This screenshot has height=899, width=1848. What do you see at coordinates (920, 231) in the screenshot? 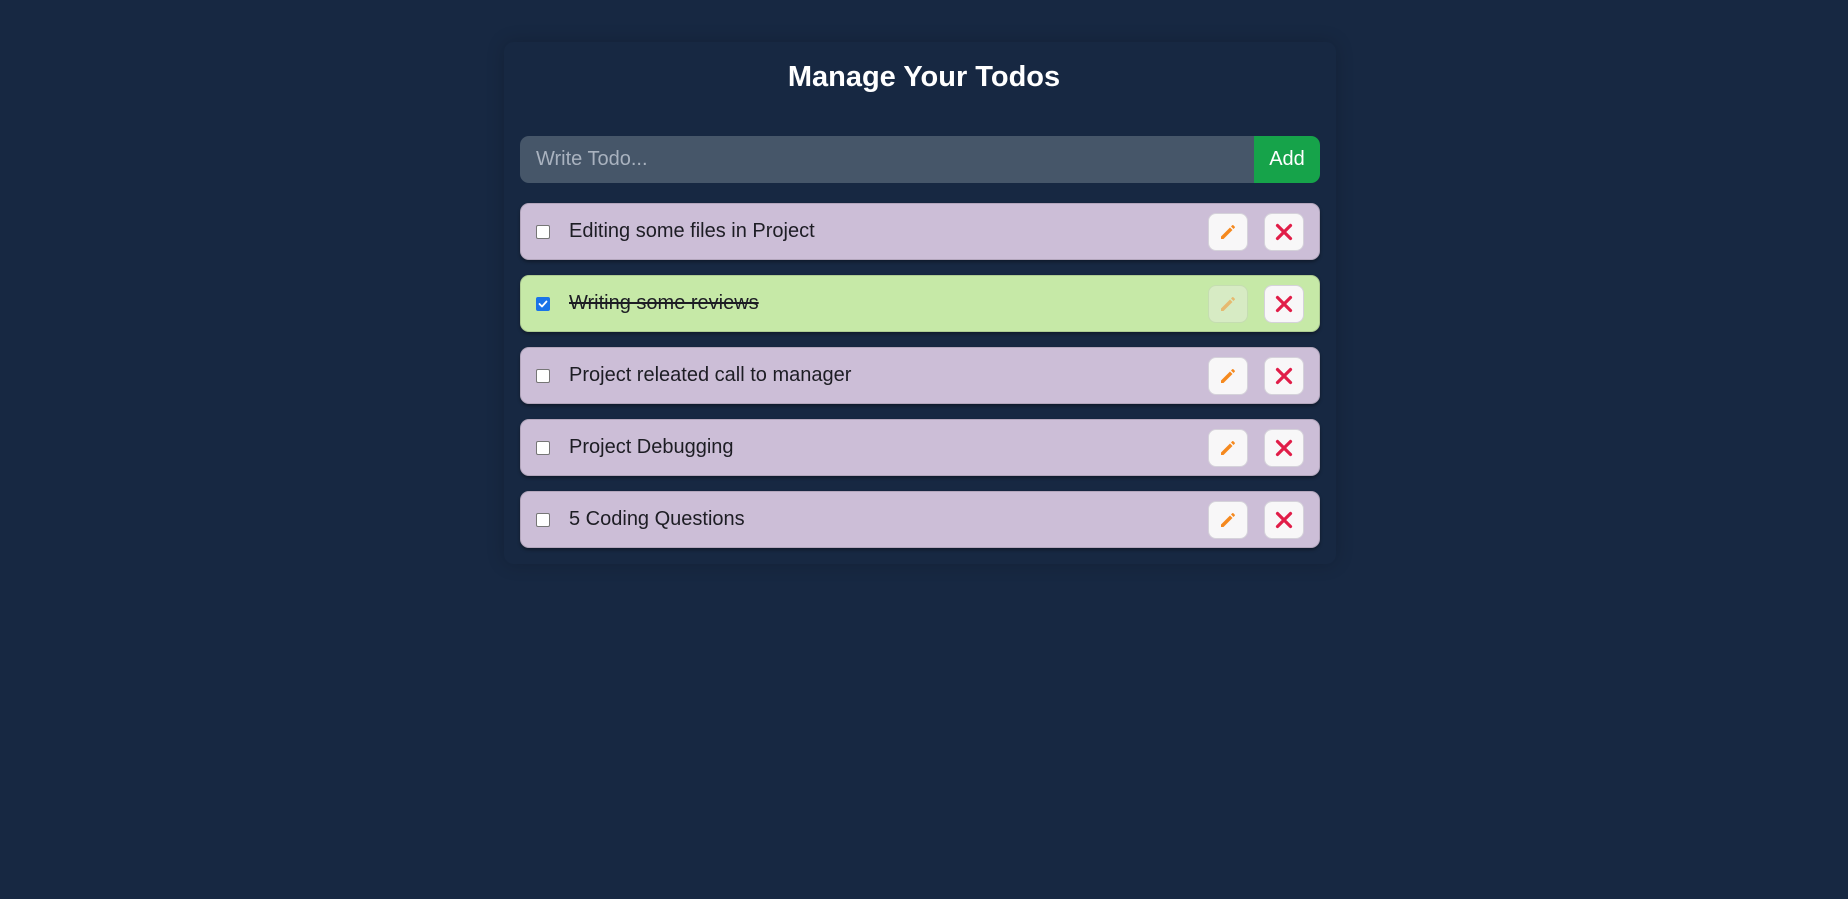
I see `todo-item: Editing some files in Project` at bounding box center [920, 231].